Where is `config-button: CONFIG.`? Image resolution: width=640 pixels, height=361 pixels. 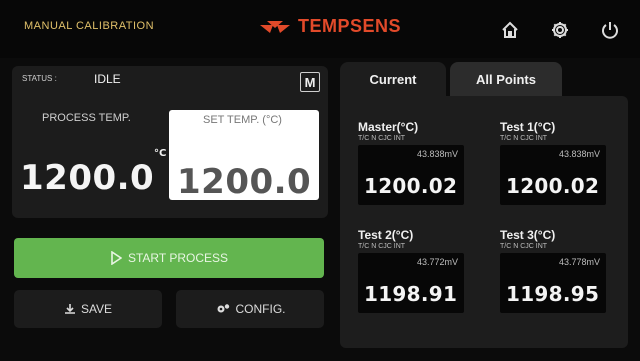
config-button: CONFIG. is located at coordinates (250, 309).